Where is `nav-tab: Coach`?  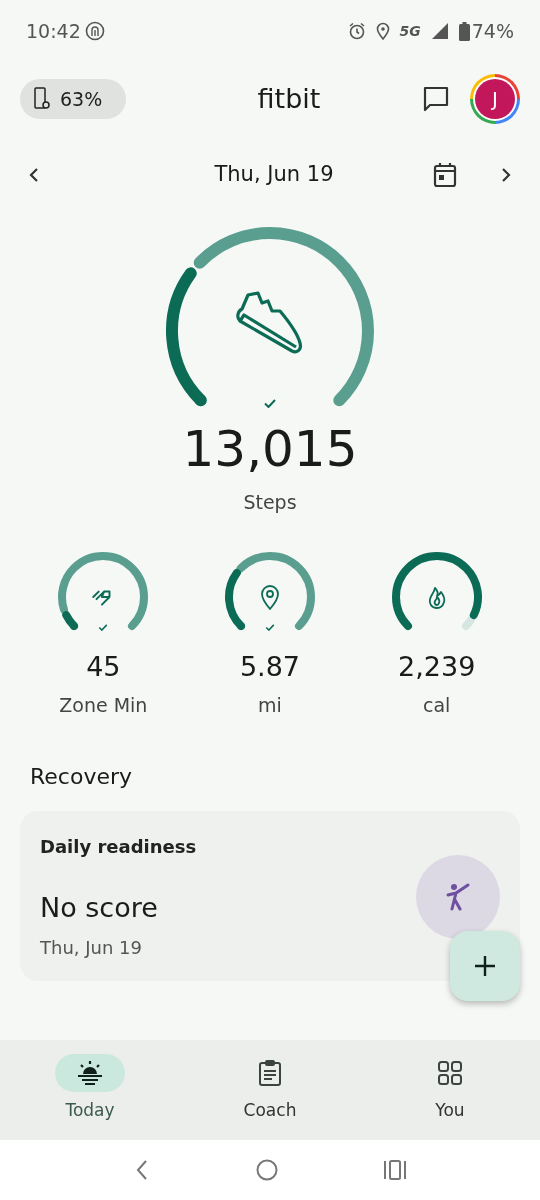
nav-tab: Coach is located at coordinates (270, 1090).